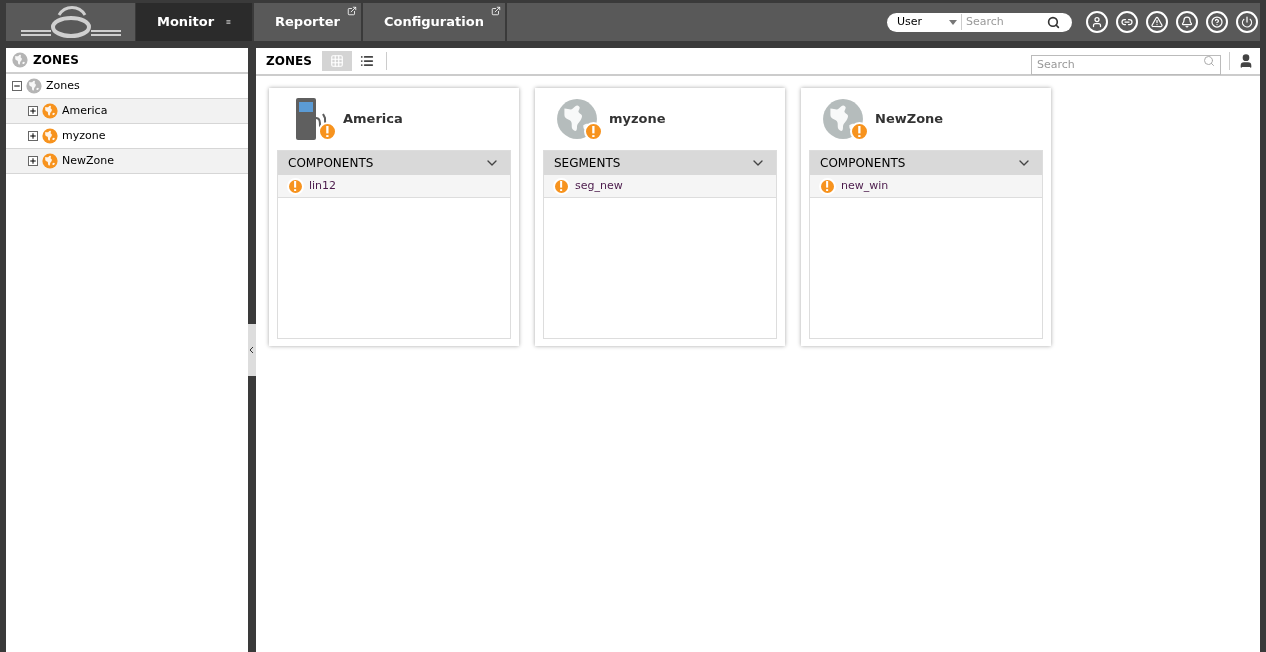 Image resolution: width=1266 pixels, height=652 pixels. Describe the element at coordinates (70, 22) in the screenshot. I see `logo-icon` at that location.